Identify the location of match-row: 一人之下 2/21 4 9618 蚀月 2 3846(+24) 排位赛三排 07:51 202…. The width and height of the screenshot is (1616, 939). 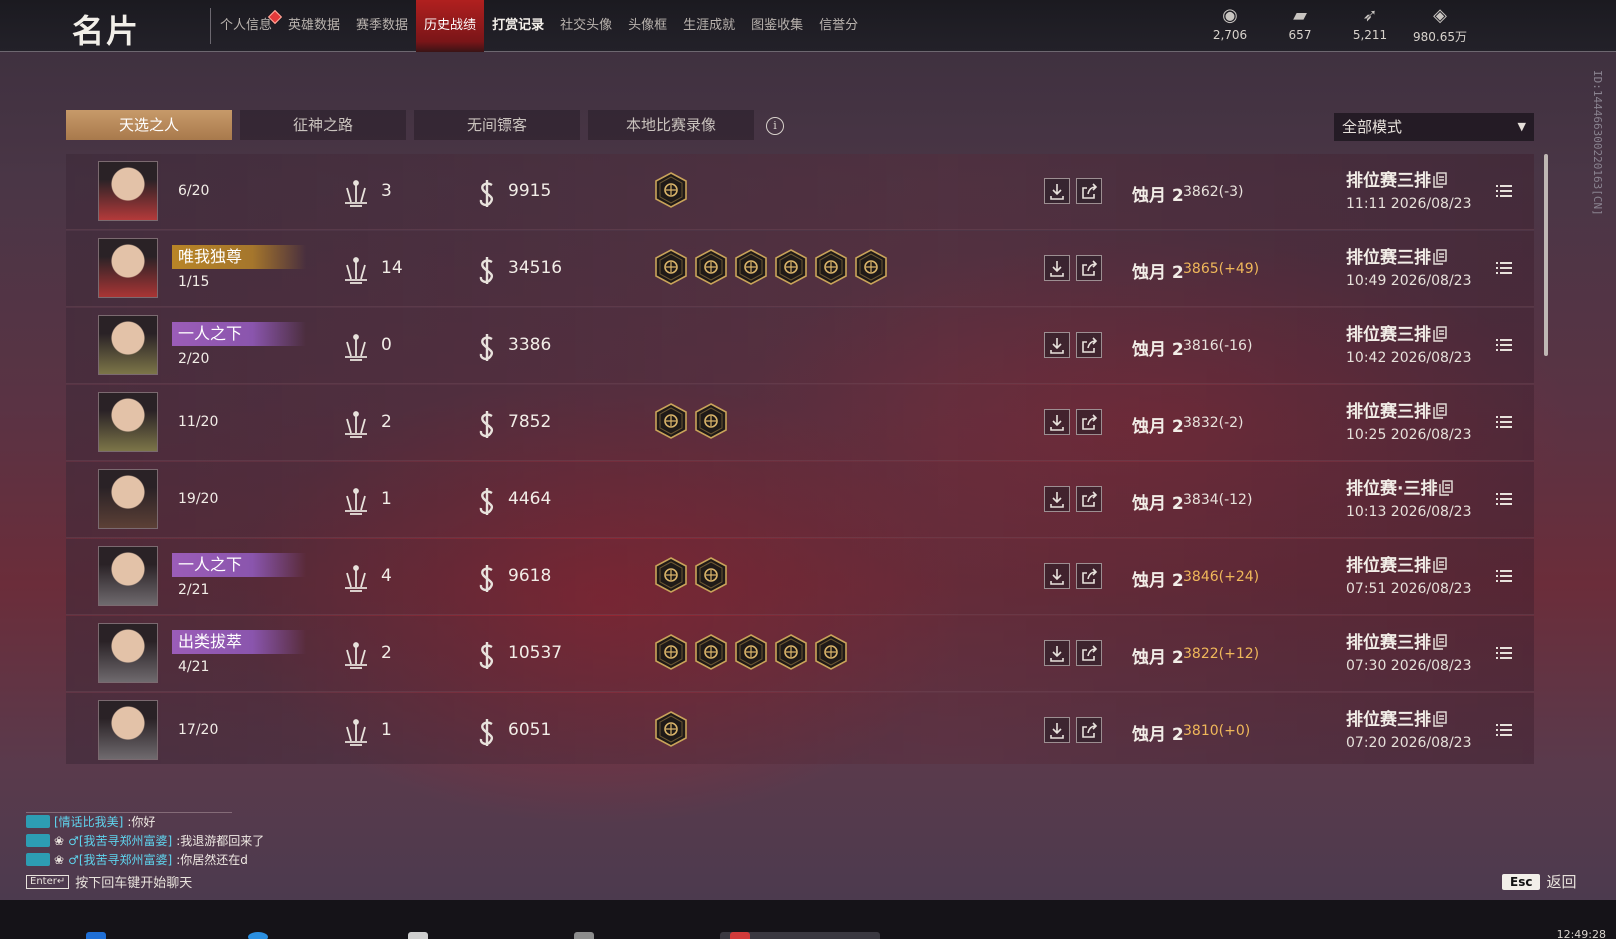
(800, 577).